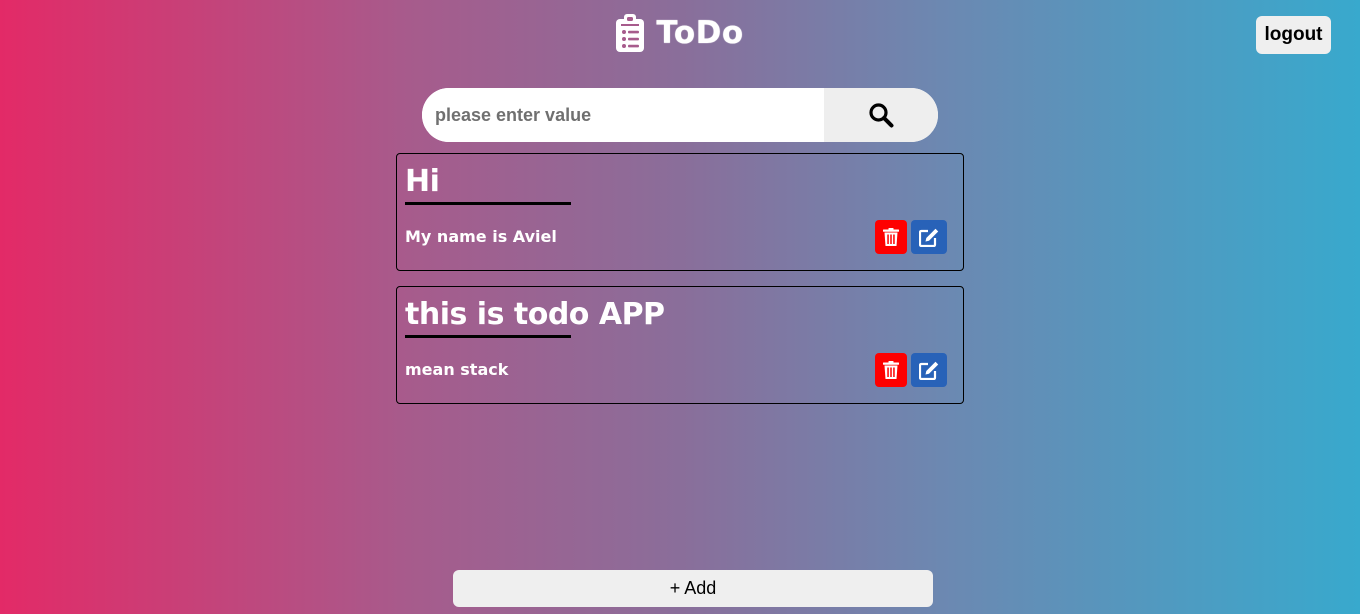  I want to click on todo-description: My name is Aviel, so click(481, 236).